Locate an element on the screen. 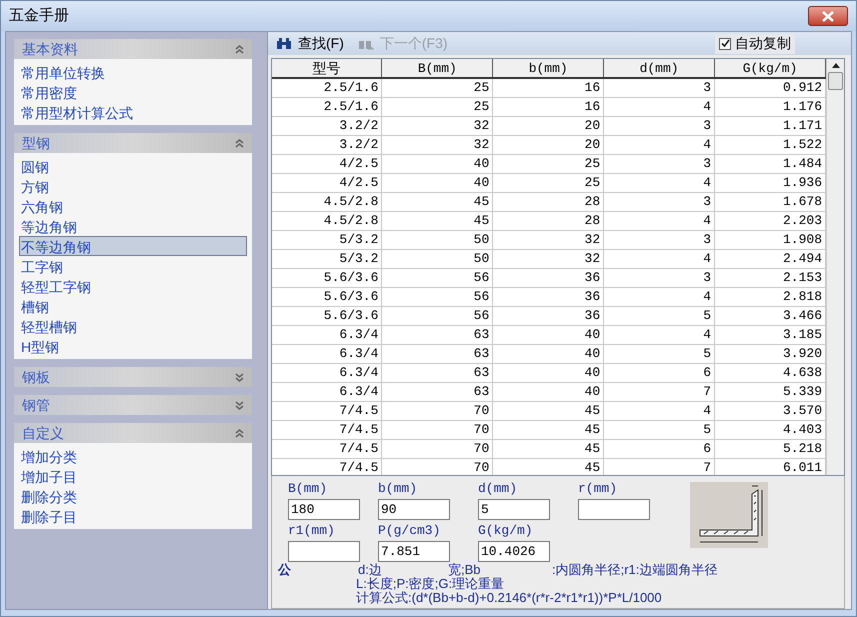  scroll-thumb is located at coordinates (835, 81).